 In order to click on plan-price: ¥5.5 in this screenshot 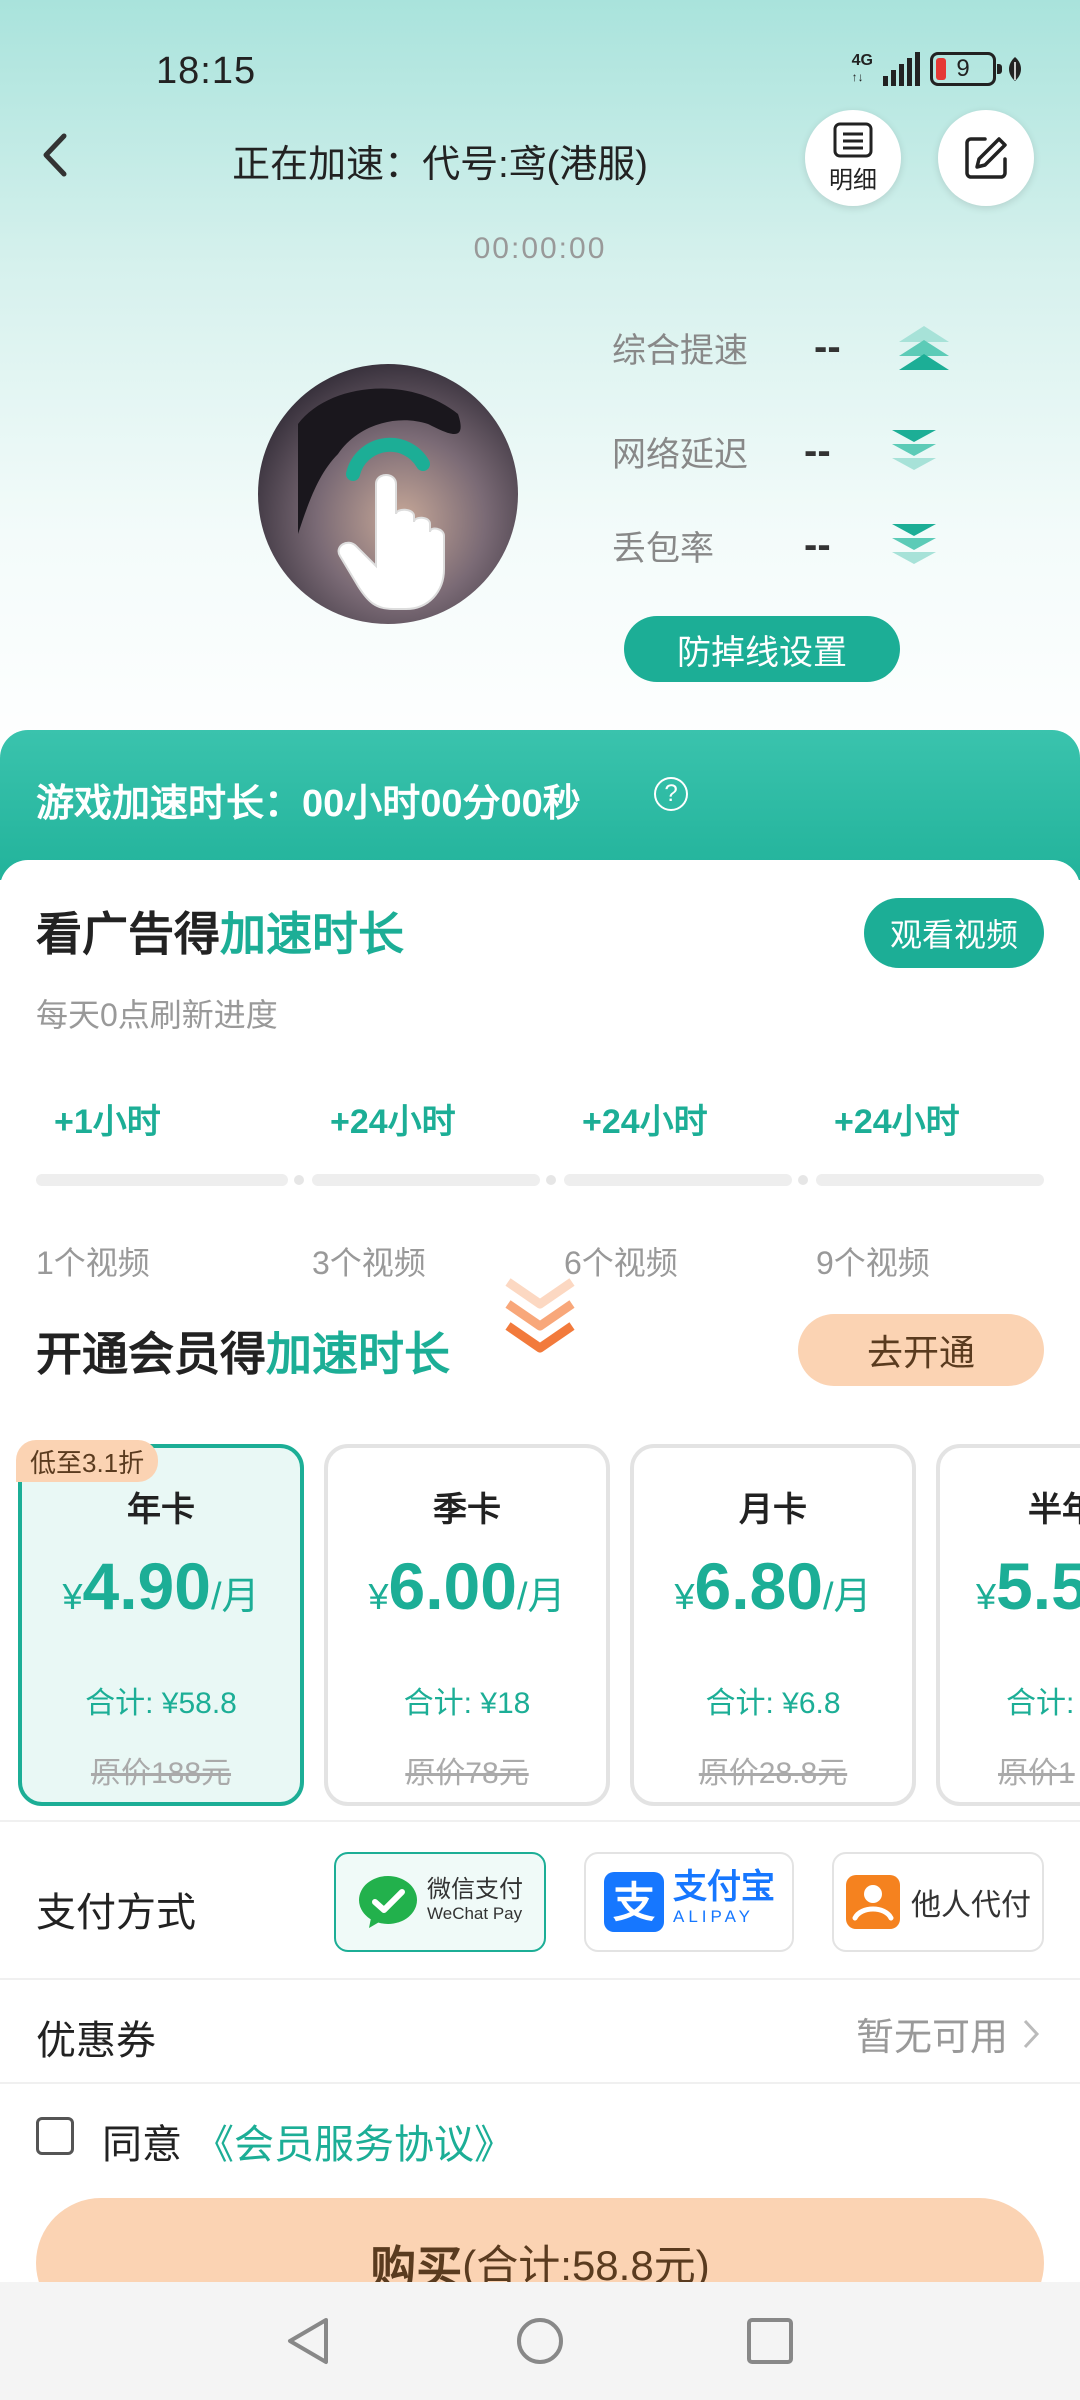, I will do `click(1028, 1586)`.